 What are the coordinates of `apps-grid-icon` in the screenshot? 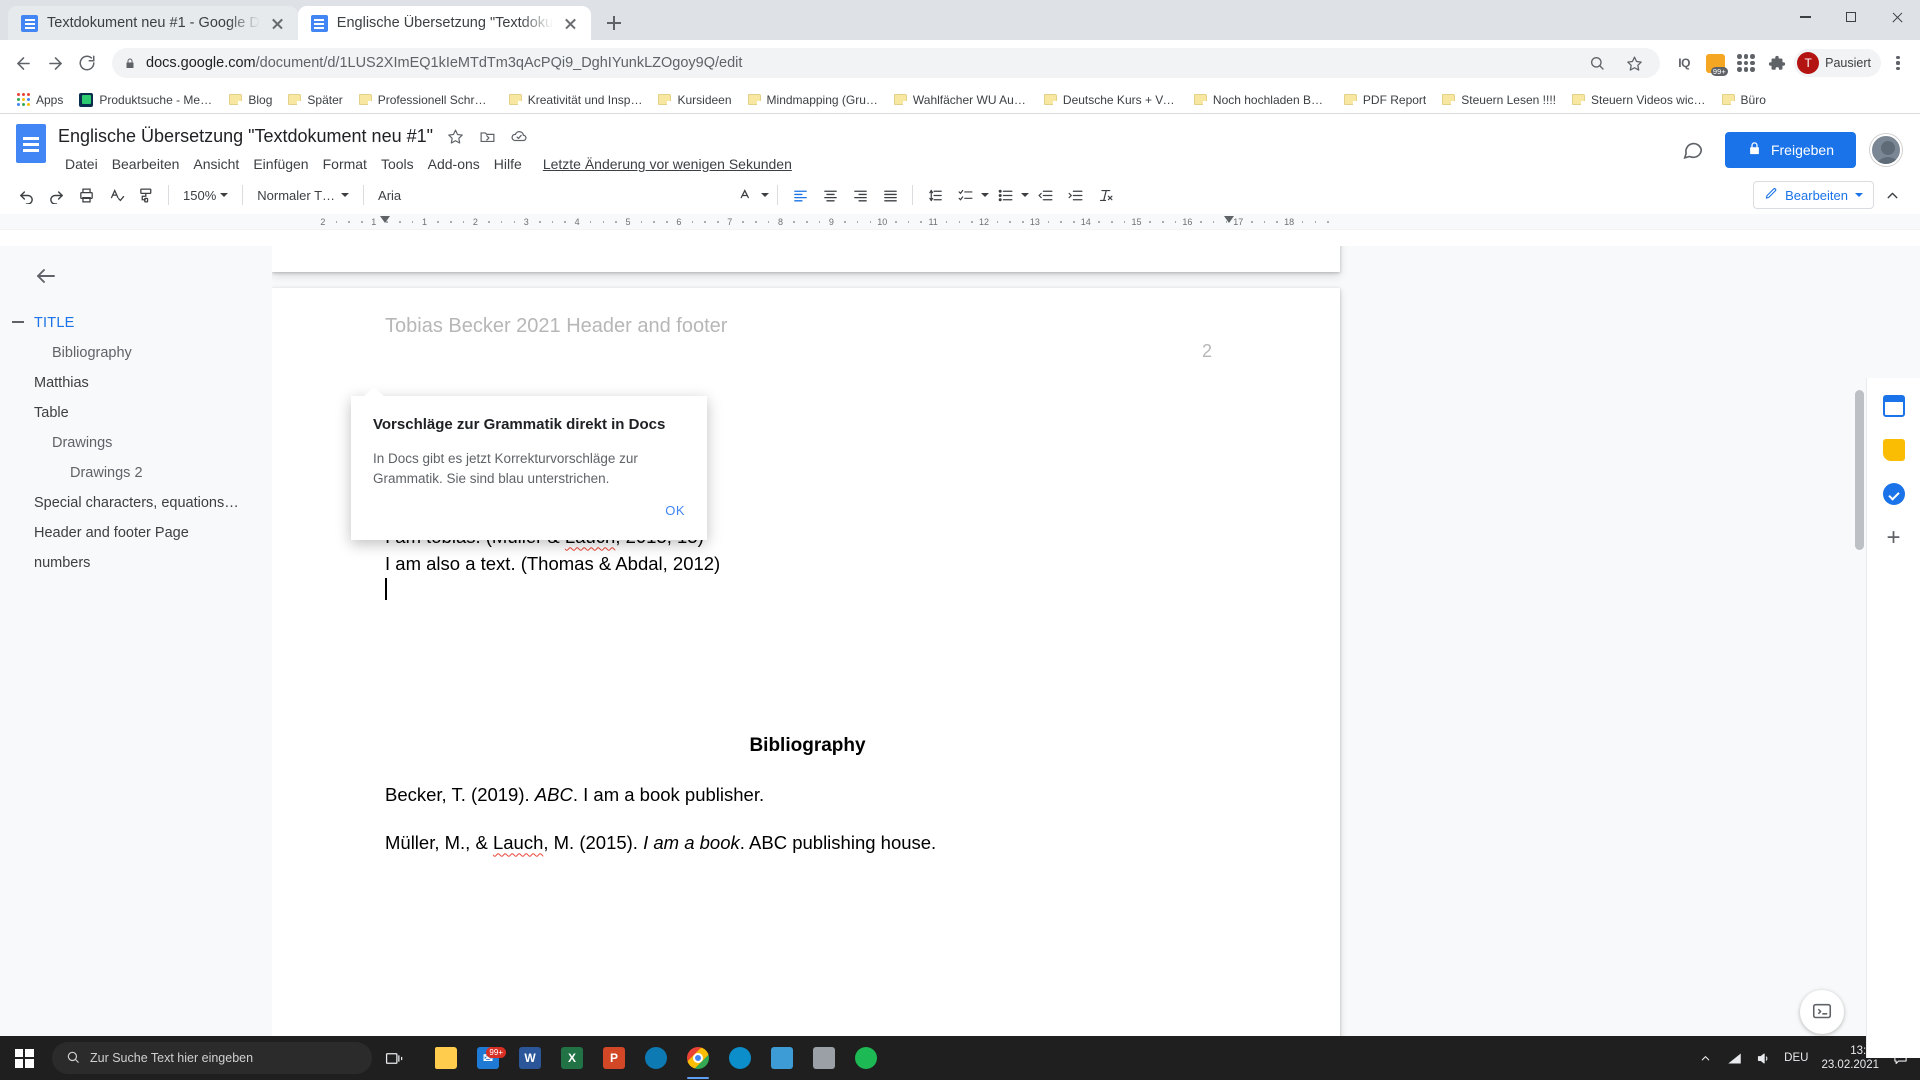 It's located at (1746, 63).